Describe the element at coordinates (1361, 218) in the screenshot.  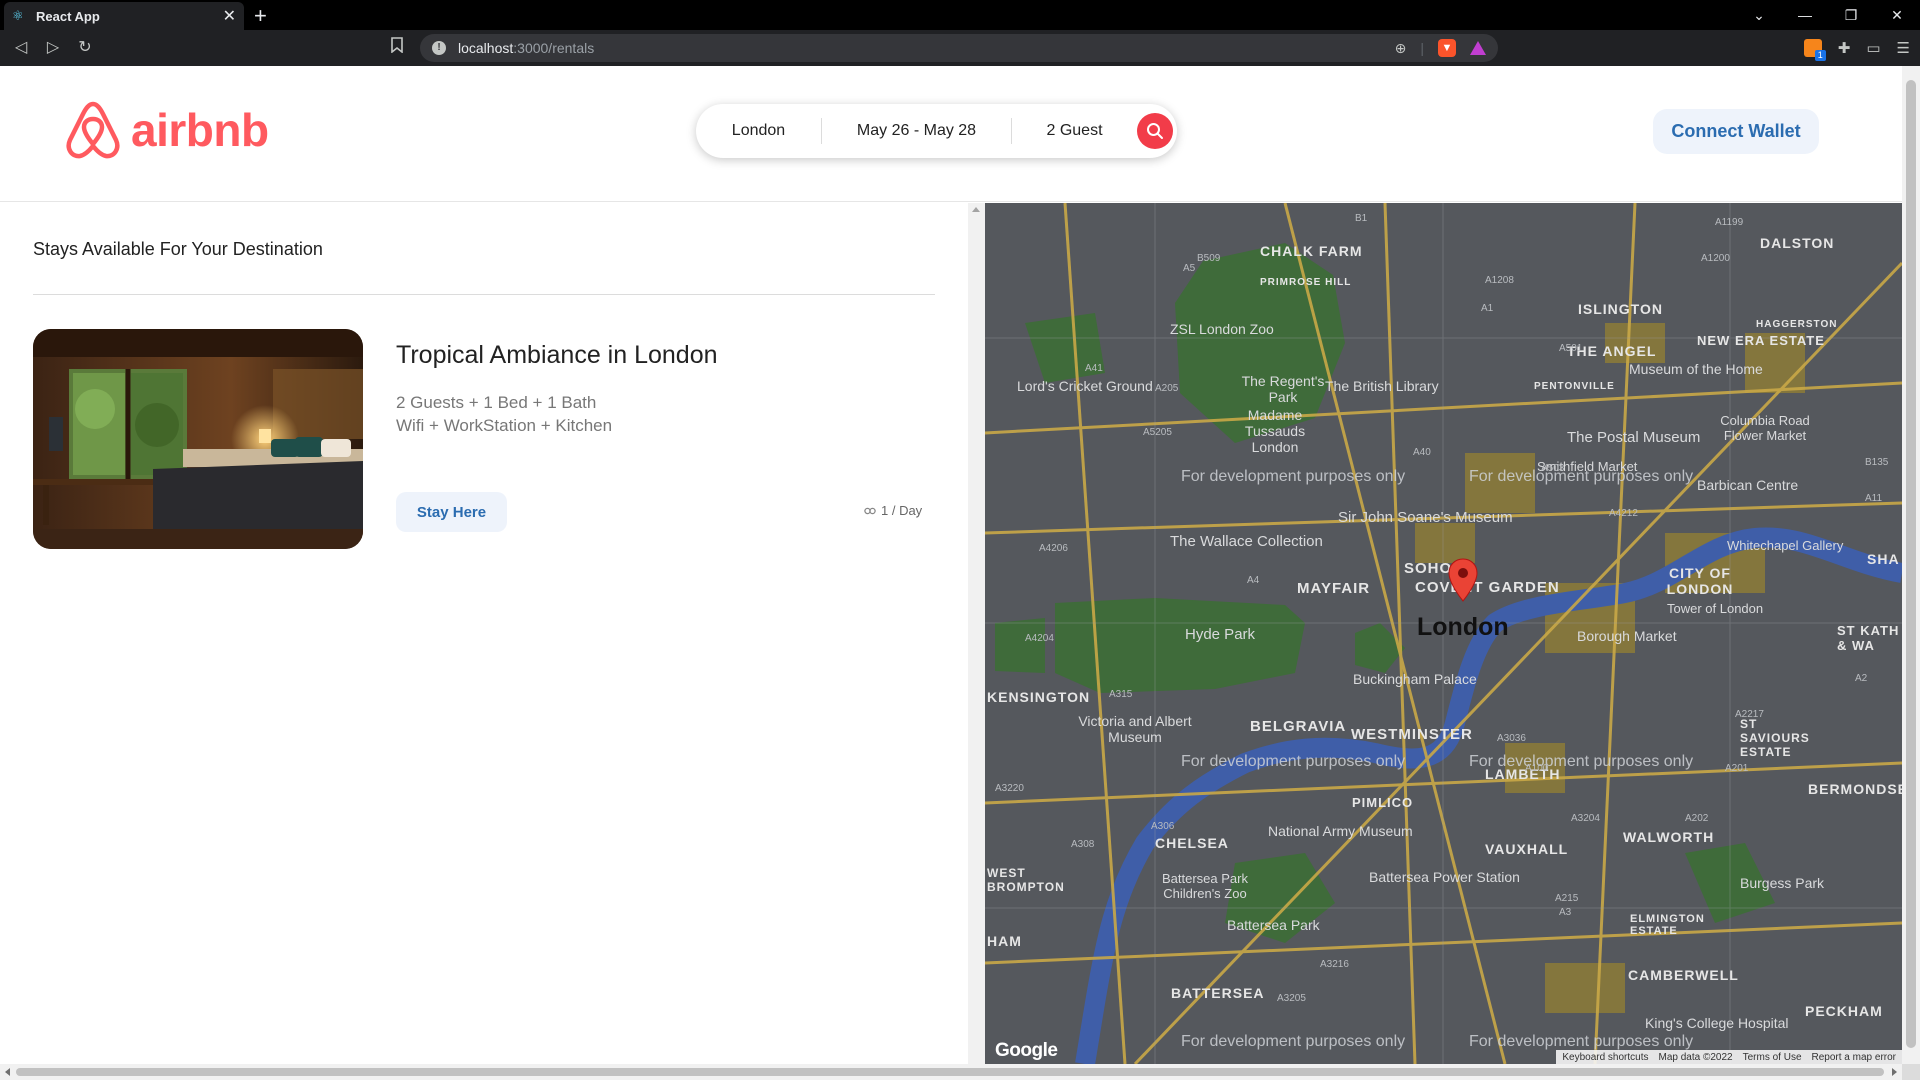
I see `road-label: B1` at that location.